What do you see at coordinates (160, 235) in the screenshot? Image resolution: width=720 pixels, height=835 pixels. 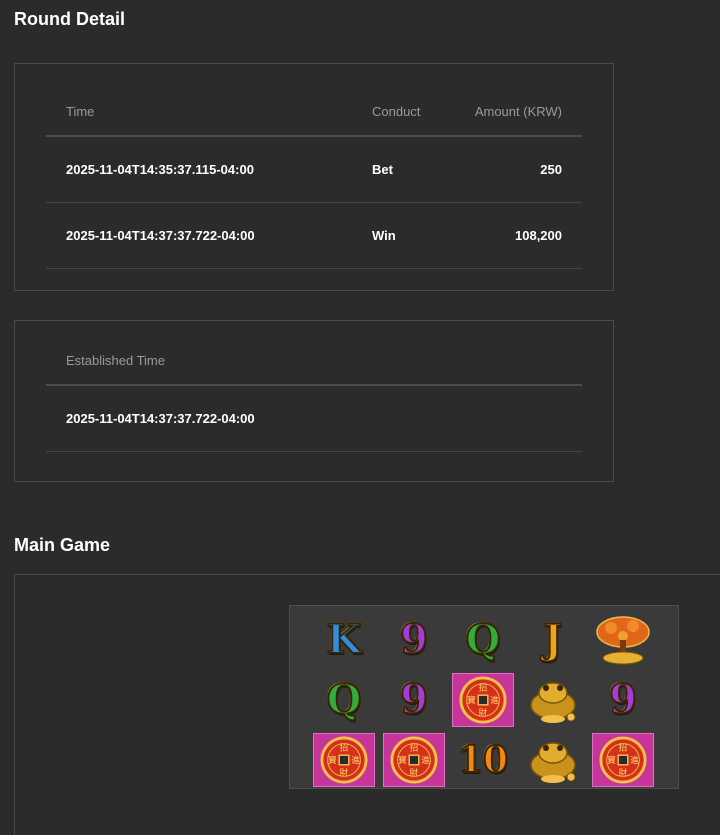 I see `row-time: 2025-11-04T14:37:37.722-04:00` at bounding box center [160, 235].